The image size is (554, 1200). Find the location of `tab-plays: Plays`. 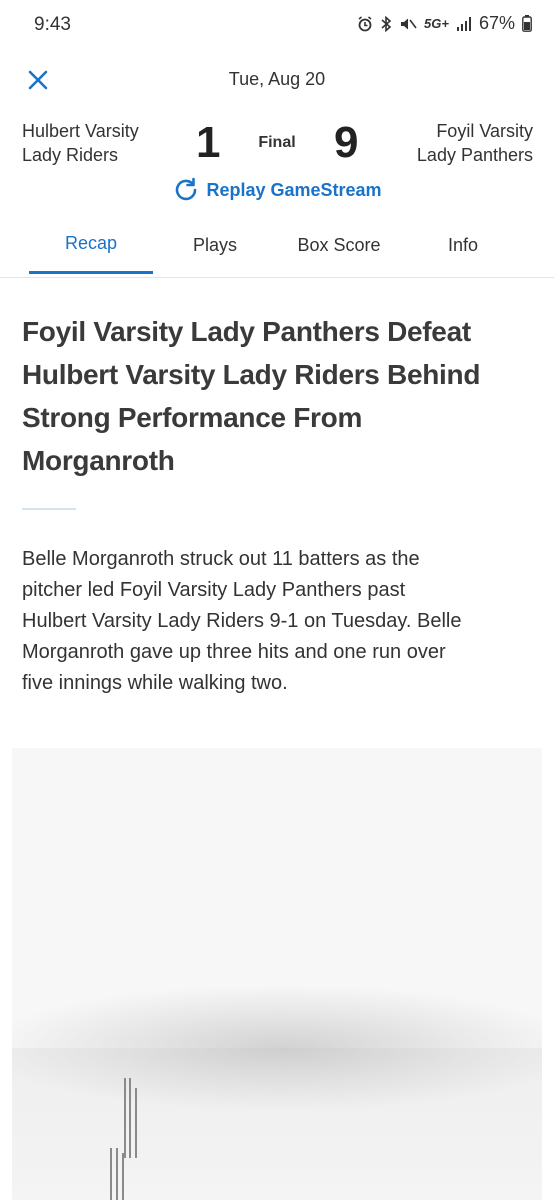

tab-plays: Plays is located at coordinates (215, 245).